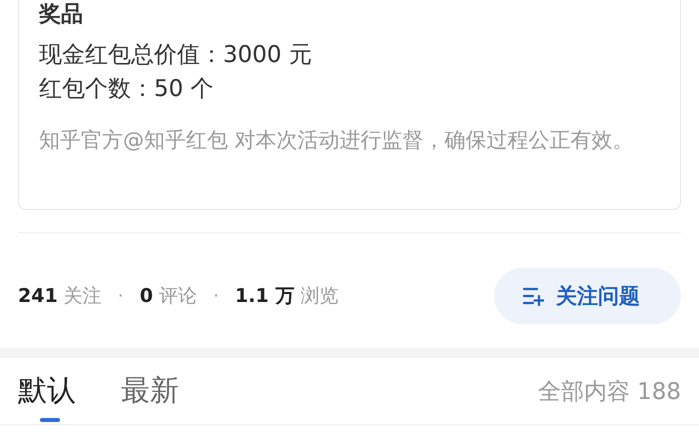 Image resolution: width=699 pixels, height=448 pixels. Describe the element at coordinates (83, 296) in the screenshot. I see `stat-label: 关注` at that location.